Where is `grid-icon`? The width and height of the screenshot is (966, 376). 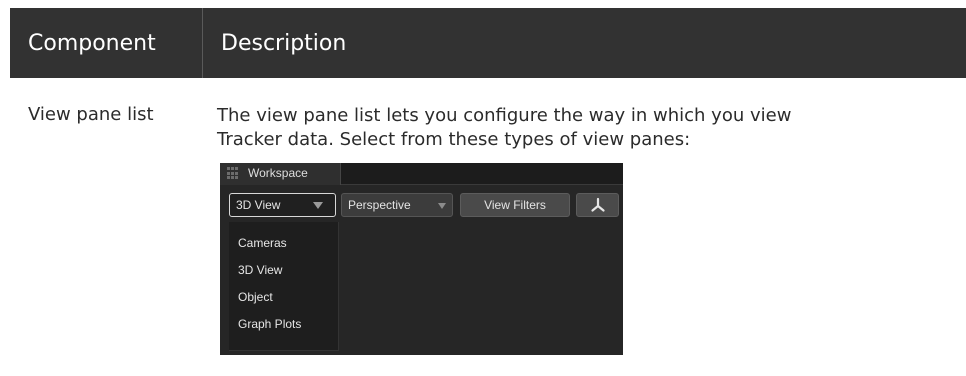 grid-icon is located at coordinates (233, 173).